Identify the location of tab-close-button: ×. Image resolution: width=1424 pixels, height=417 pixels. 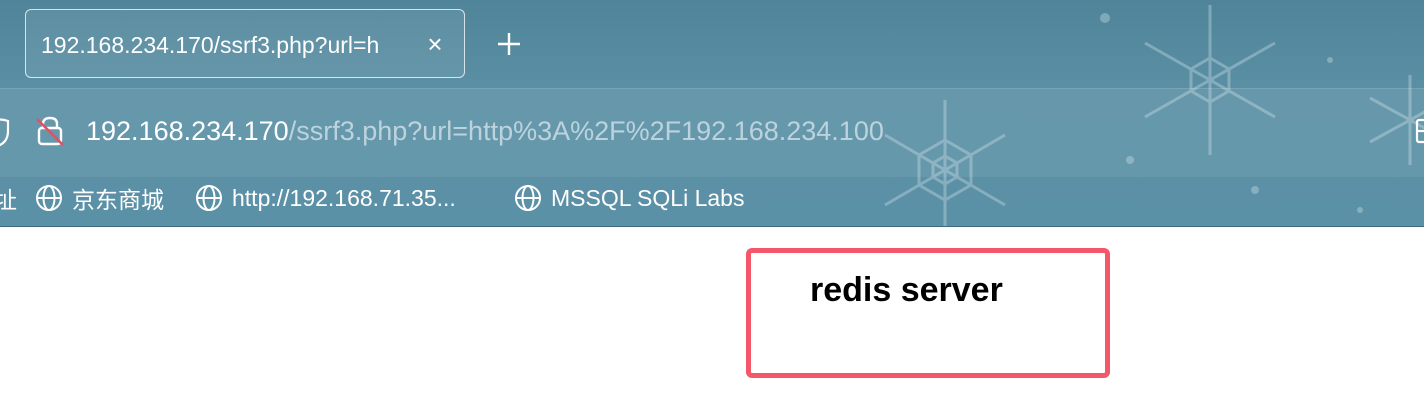
(435, 44).